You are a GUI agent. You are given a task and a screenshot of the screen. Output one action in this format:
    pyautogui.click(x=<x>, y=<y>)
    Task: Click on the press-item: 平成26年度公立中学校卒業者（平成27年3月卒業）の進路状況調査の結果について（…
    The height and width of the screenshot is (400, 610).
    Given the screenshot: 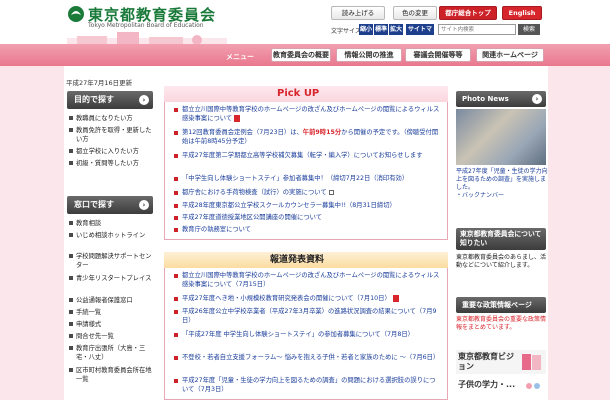 What is the action you would take?
    pyautogui.click(x=307, y=316)
    